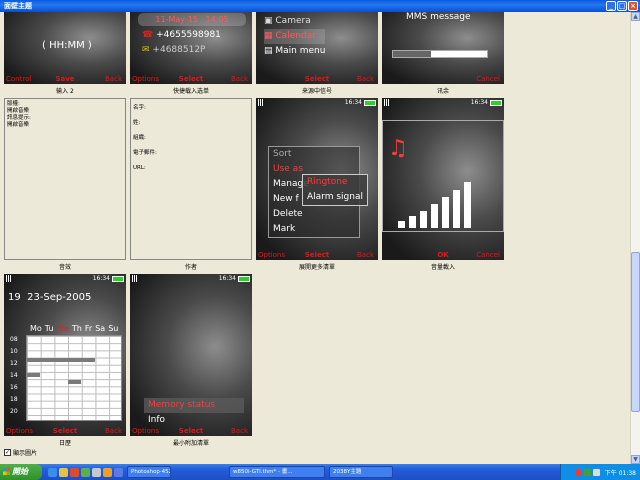 This screenshot has width=640, height=480. Describe the element at coordinates (88, 328) in the screenshot. I see `weekday-label: Fr` at that location.